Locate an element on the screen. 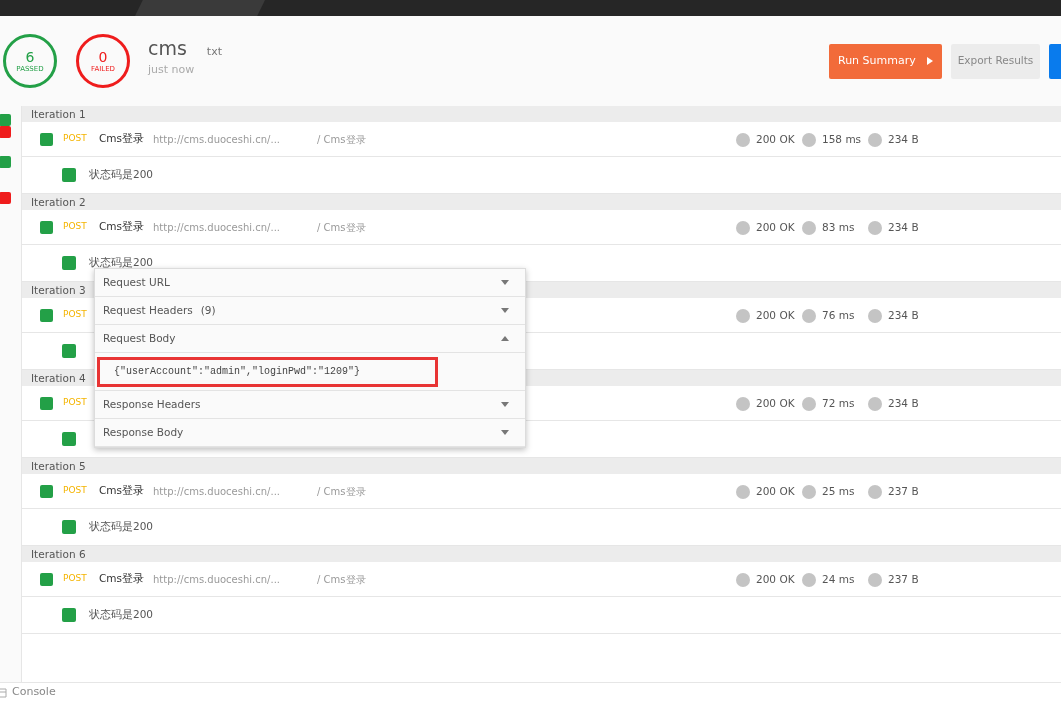  section-title: Response Headers is located at coordinates (152, 404).